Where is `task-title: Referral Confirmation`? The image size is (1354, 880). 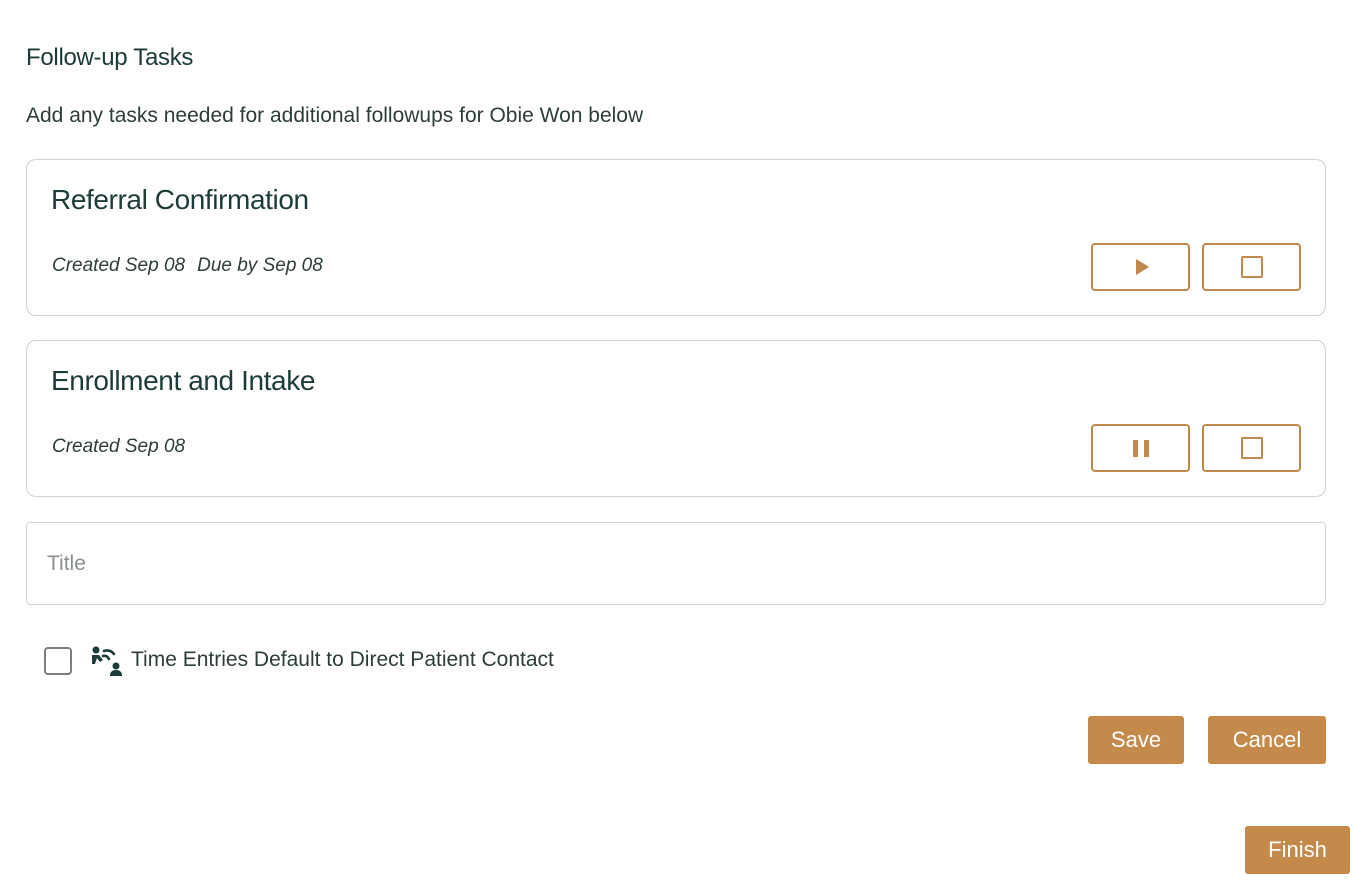
task-title: Referral Confirmation is located at coordinates (180, 199).